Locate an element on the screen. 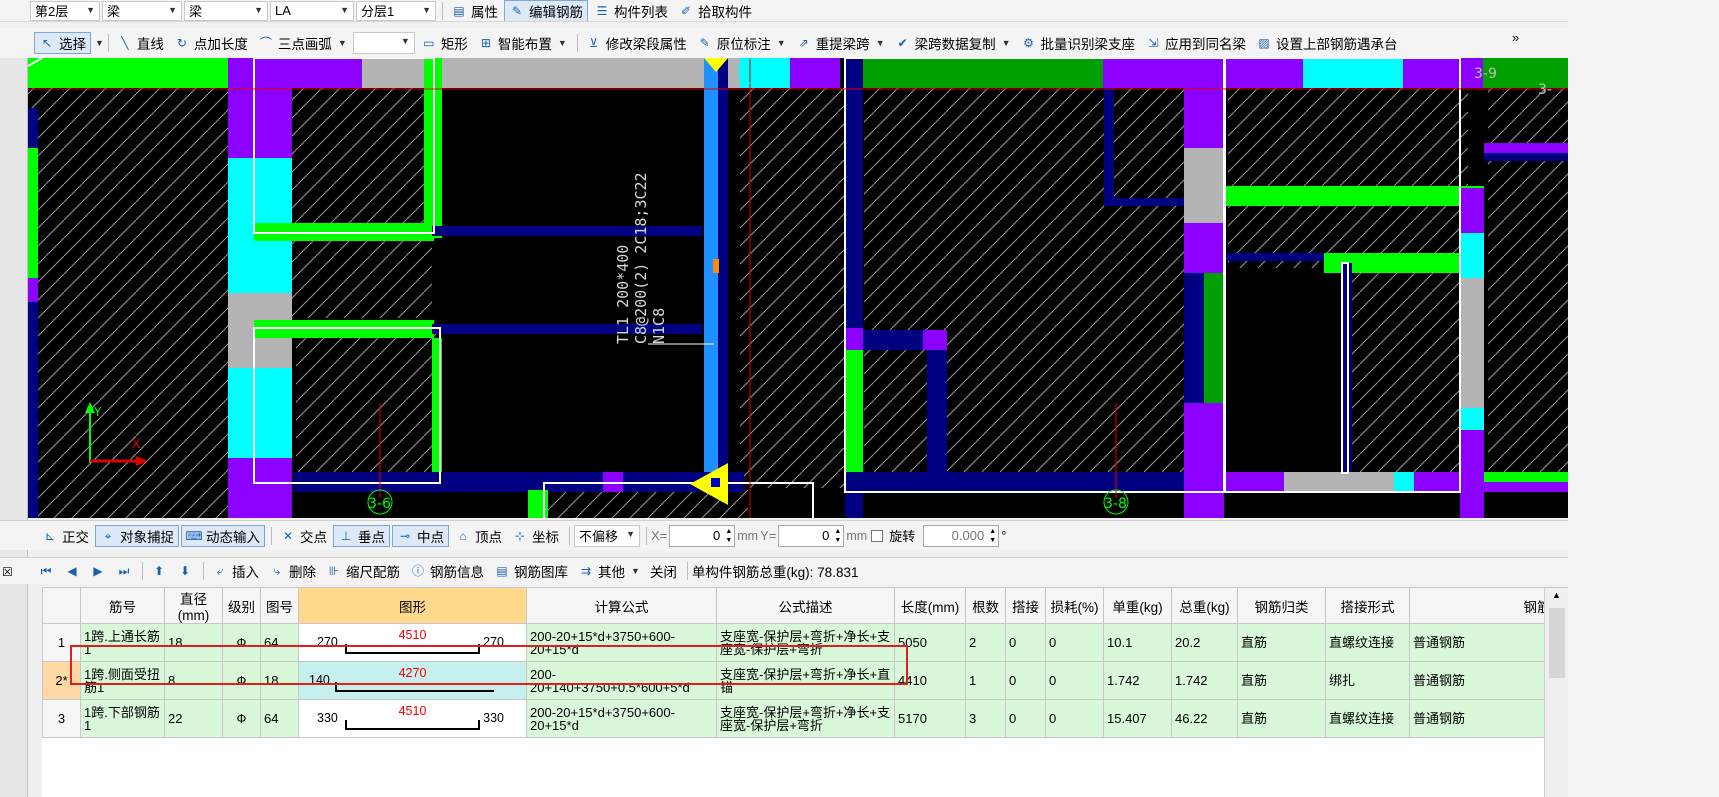  column-header: 直径(mm) is located at coordinates (193, 605).